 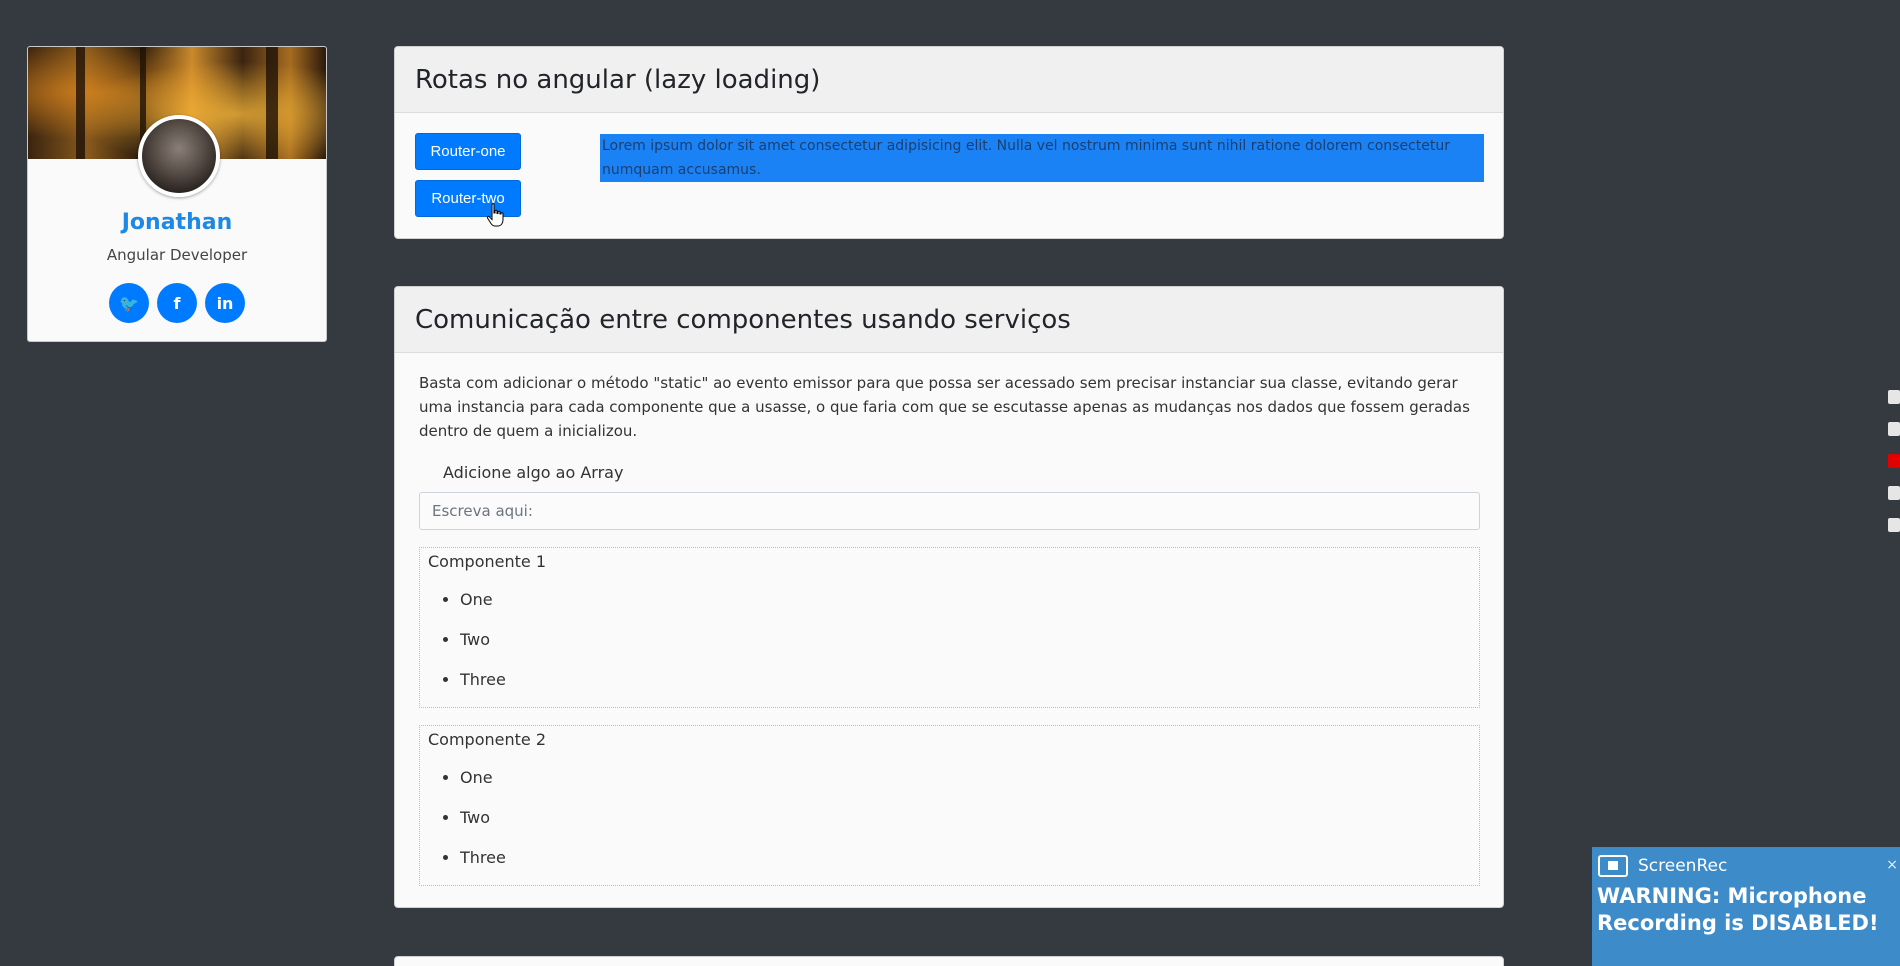 I want to click on next-panel, so click(x=949, y=961).